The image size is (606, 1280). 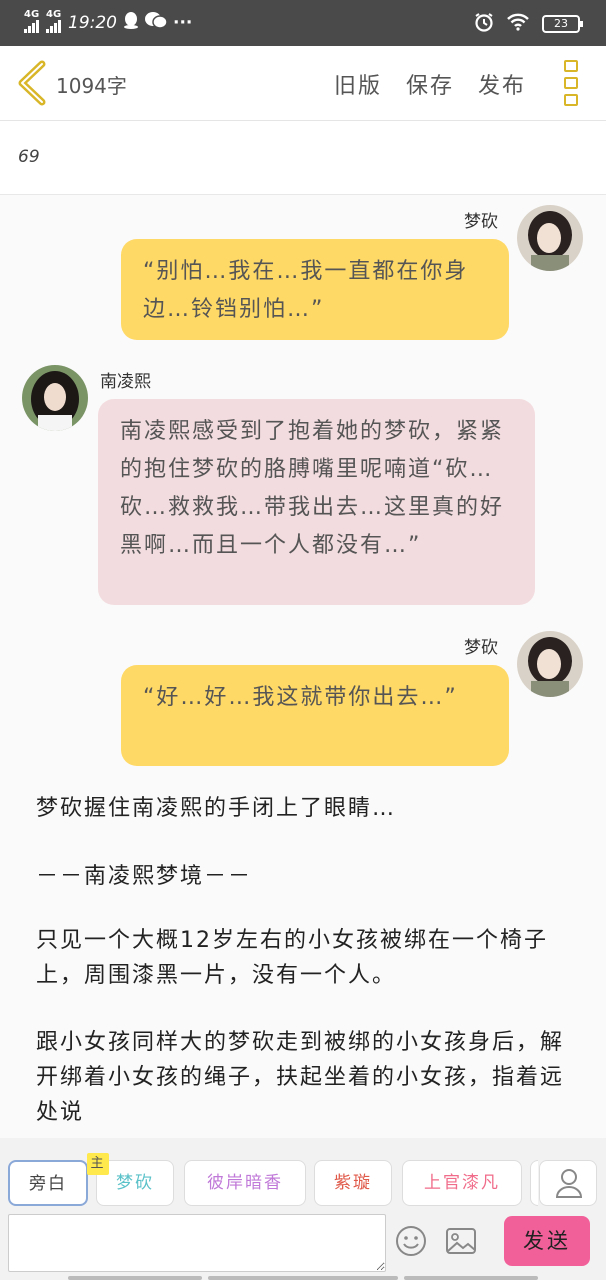 I want to click on role-chip-zixuan: 紫璇, so click(x=353, y=1183).